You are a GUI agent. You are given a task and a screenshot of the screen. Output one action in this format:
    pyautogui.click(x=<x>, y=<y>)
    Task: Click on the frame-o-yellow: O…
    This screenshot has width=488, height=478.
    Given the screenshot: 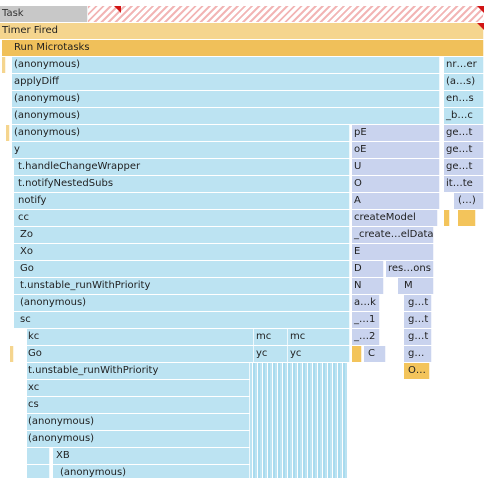 What is the action you would take?
    pyautogui.click(x=417, y=371)
    